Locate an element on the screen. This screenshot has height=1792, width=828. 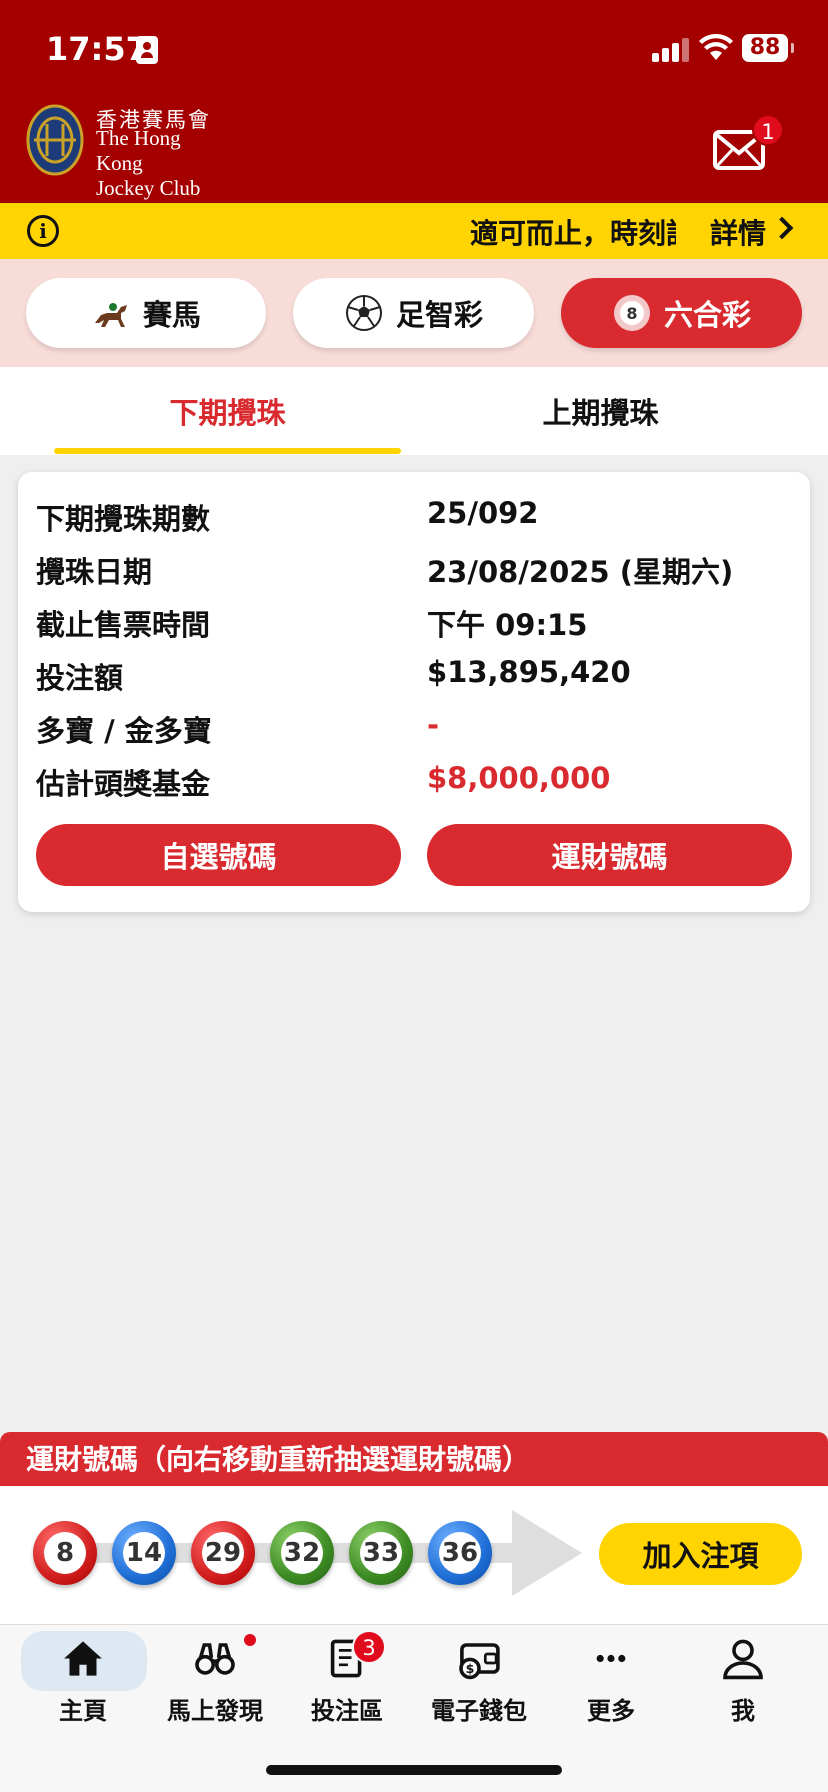
ball-number: 29 is located at coordinates (223, 1553).